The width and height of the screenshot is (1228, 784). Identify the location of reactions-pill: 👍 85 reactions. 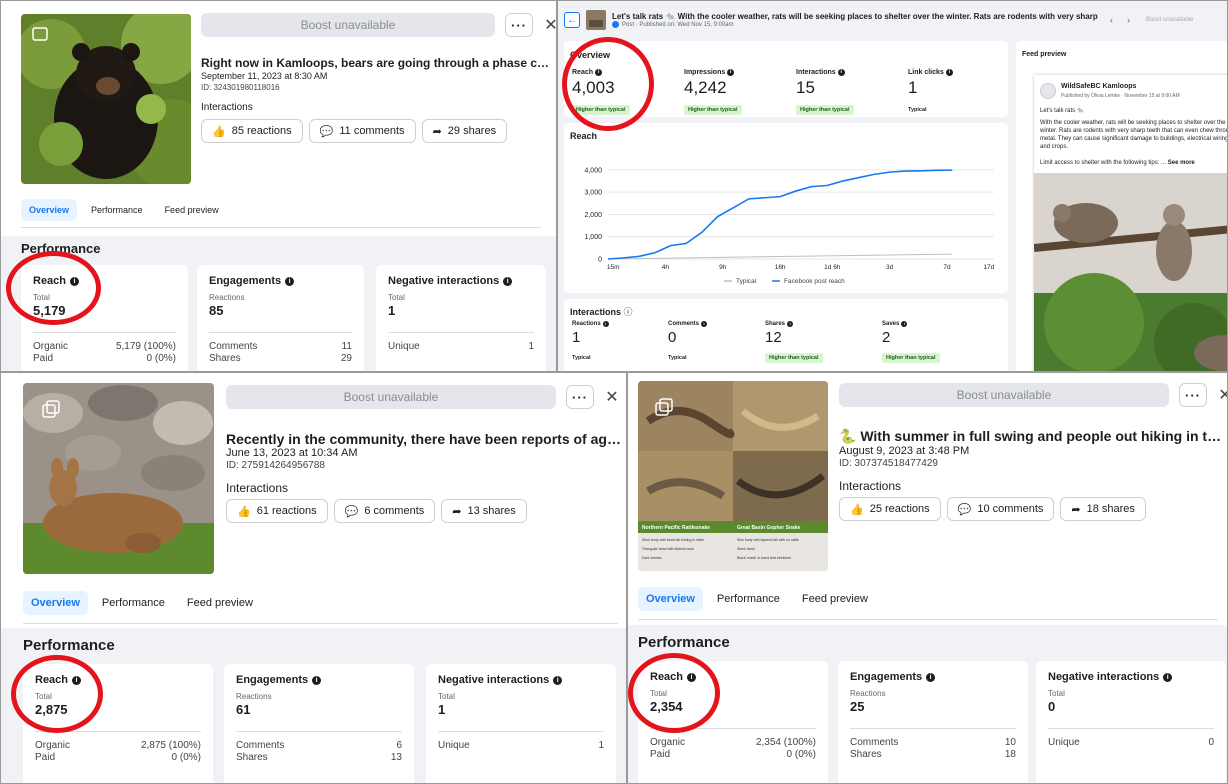
(252, 131).